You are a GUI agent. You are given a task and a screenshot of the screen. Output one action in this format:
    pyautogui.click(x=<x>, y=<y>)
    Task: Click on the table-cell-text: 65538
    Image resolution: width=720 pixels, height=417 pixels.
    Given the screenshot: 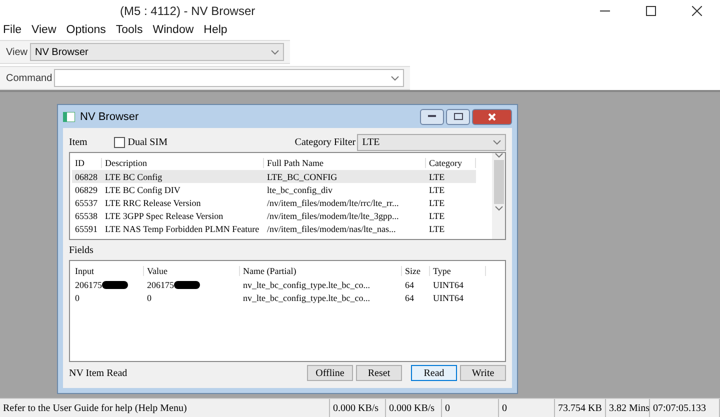 What is the action you would take?
    pyautogui.click(x=86, y=215)
    